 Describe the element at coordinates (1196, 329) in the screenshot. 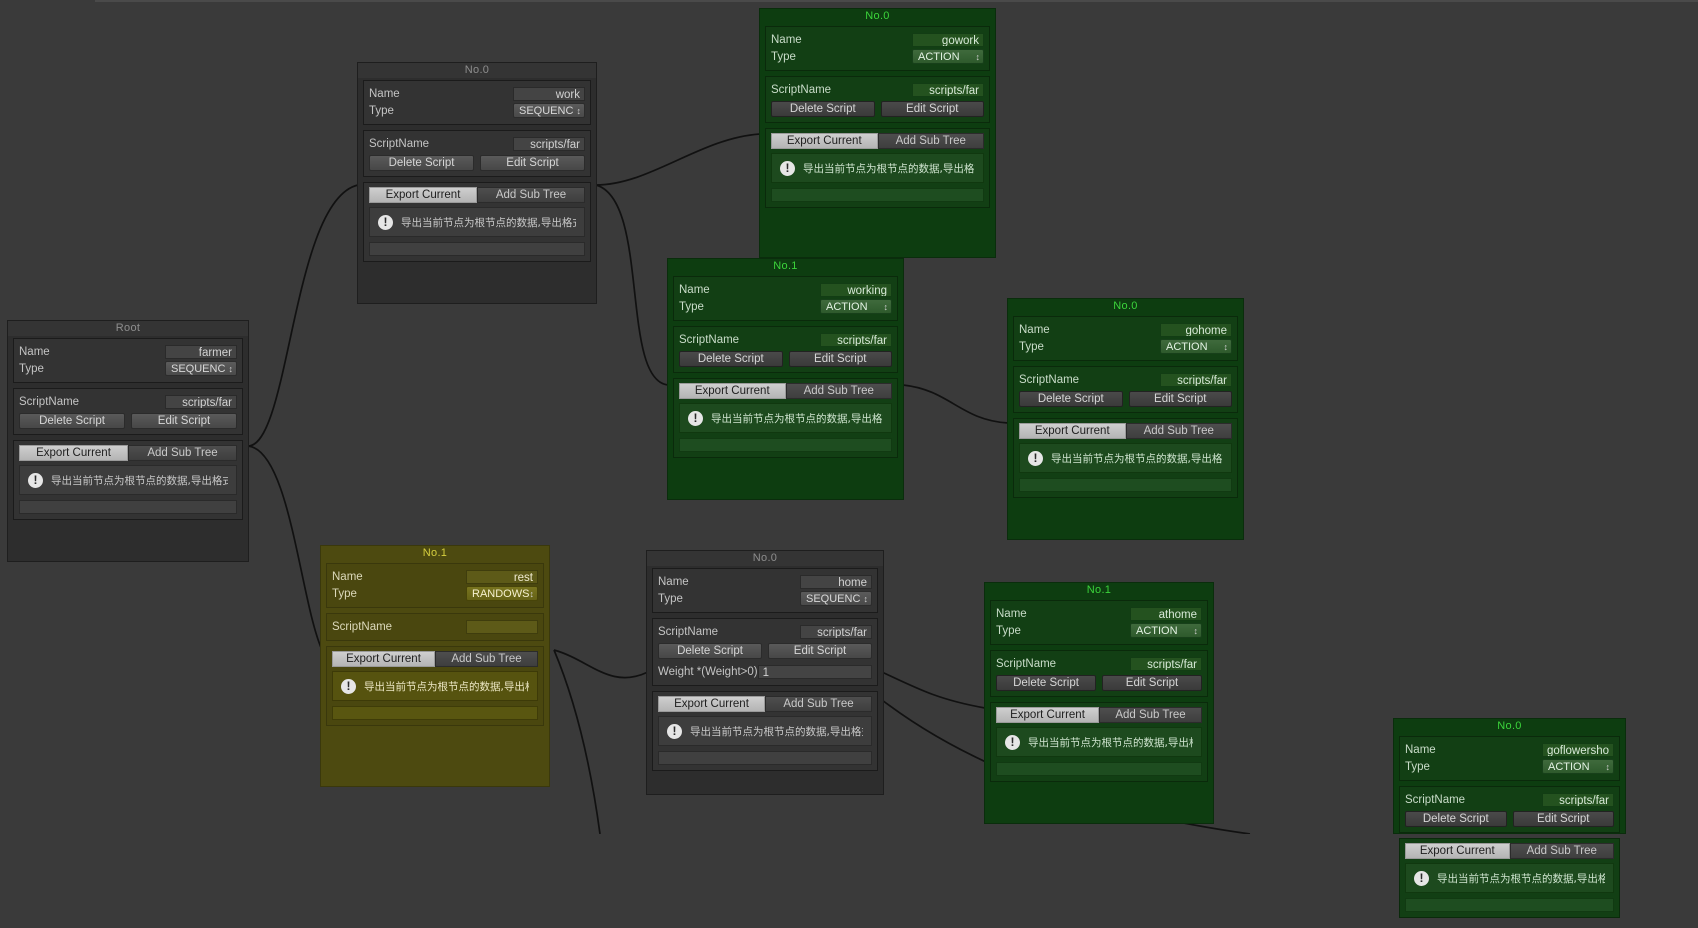

I see `name-field: gohome` at that location.